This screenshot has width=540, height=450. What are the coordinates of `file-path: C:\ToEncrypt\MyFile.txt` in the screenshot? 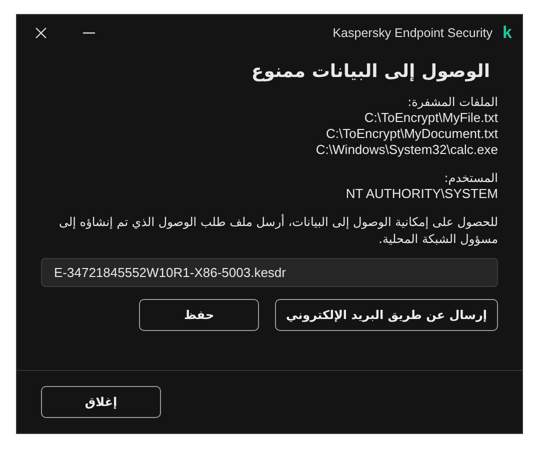 It's located at (430, 118).